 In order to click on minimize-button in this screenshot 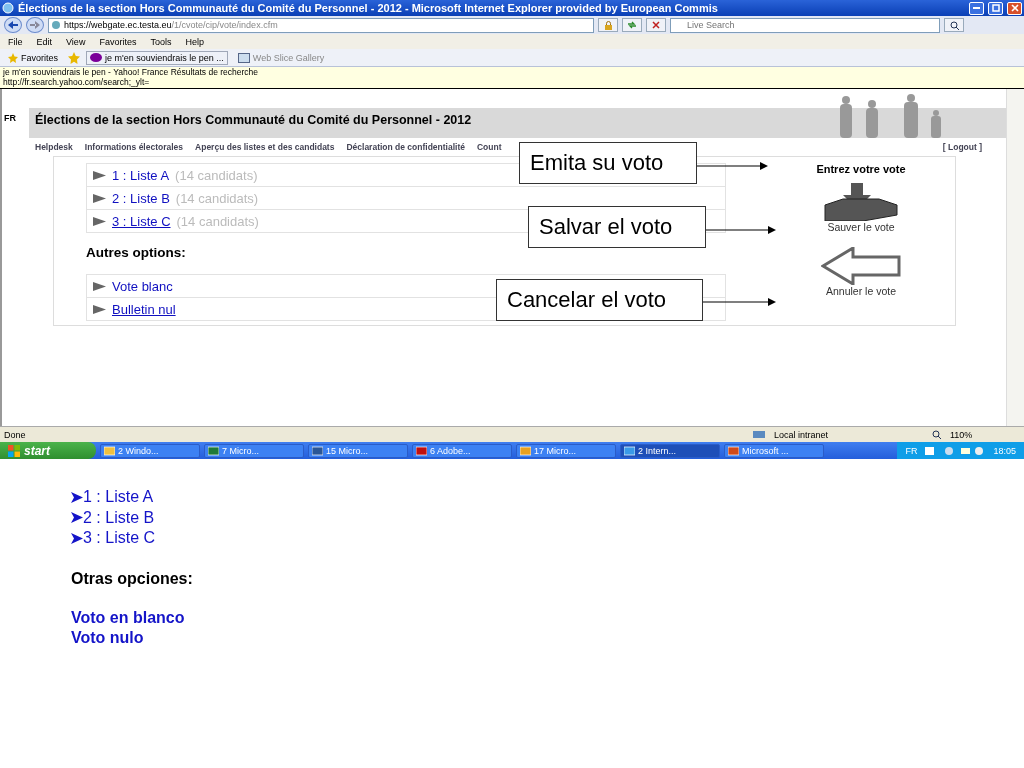, I will do `click(976, 8)`.